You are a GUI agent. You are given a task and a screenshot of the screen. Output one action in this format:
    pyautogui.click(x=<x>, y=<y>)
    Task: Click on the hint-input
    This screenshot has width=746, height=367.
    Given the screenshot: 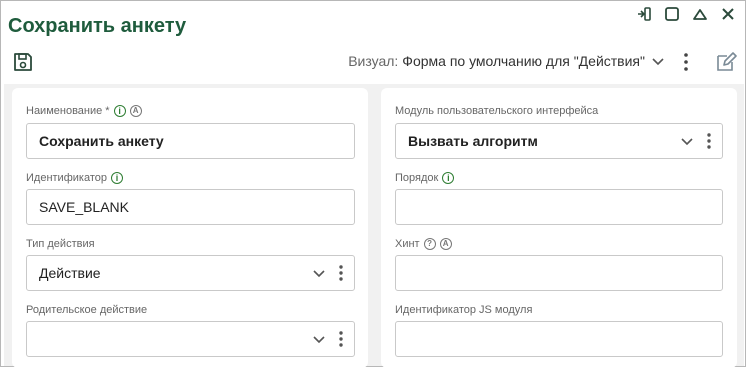 What is the action you would take?
    pyautogui.click(x=559, y=273)
    